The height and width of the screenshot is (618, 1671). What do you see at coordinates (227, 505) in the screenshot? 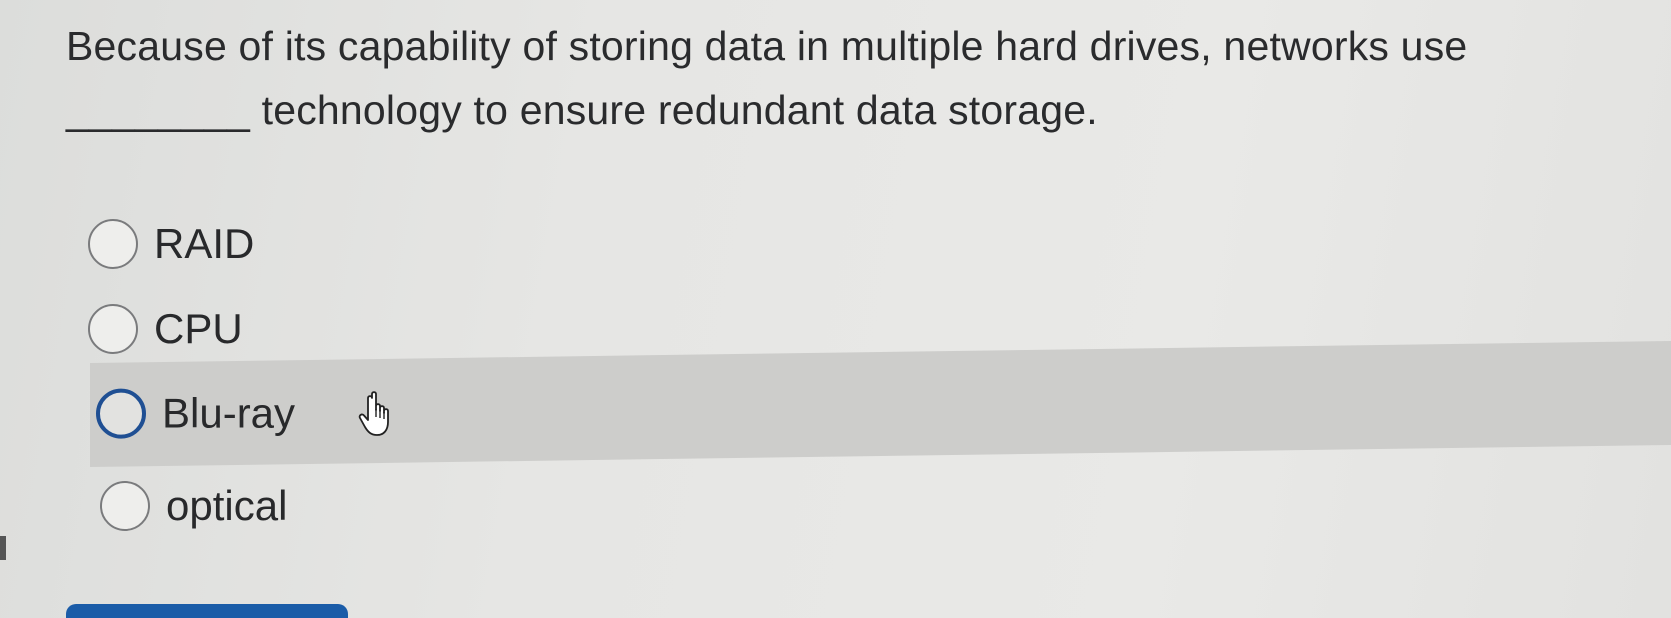
I see `option-label: optical` at bounding box center [227, 505].